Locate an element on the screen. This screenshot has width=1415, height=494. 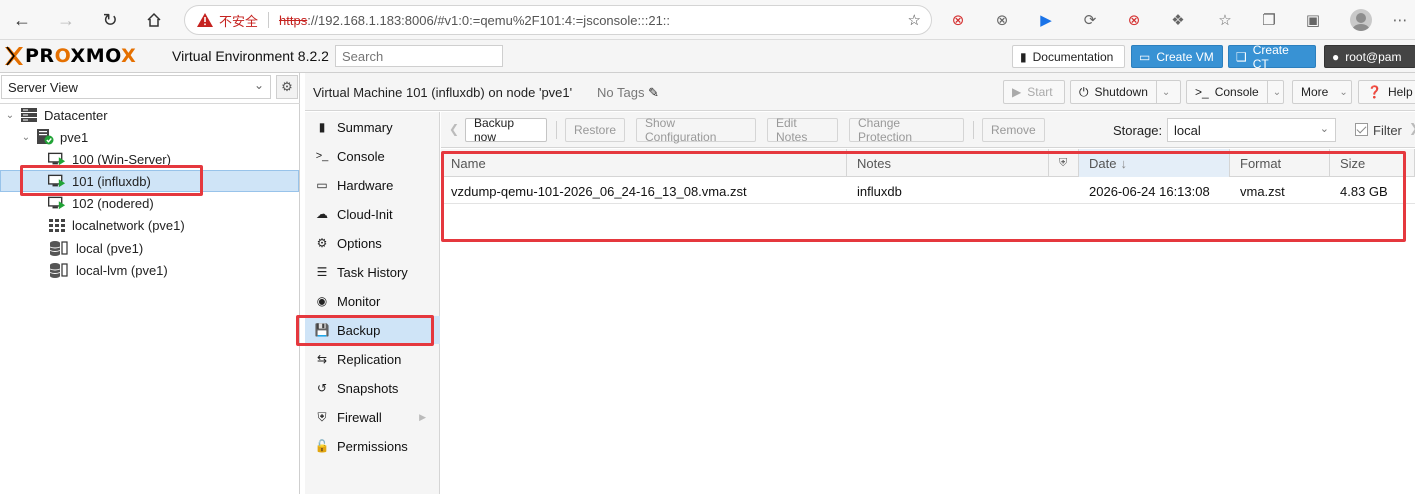
restore-button: Restore is located at coordinates (595, 130).